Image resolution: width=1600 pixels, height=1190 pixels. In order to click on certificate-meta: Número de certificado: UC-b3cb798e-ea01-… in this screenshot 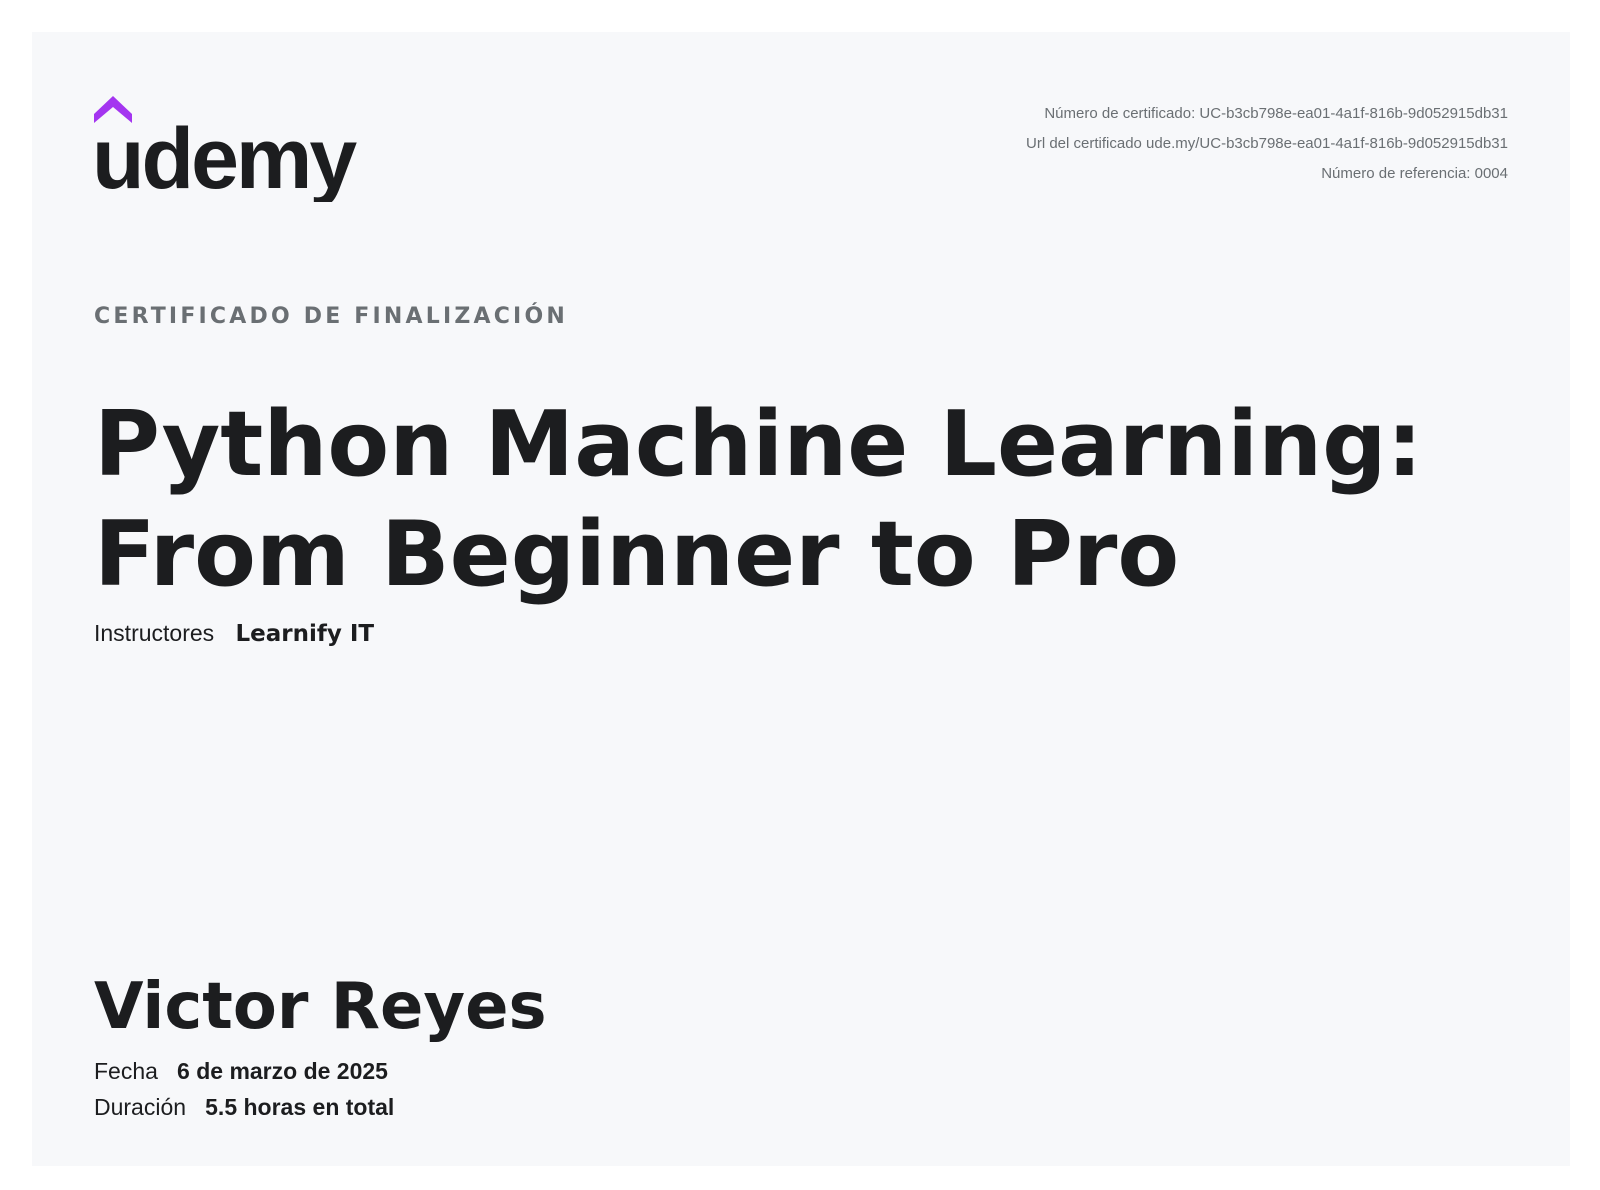, I will do `click(1267, 144)`.